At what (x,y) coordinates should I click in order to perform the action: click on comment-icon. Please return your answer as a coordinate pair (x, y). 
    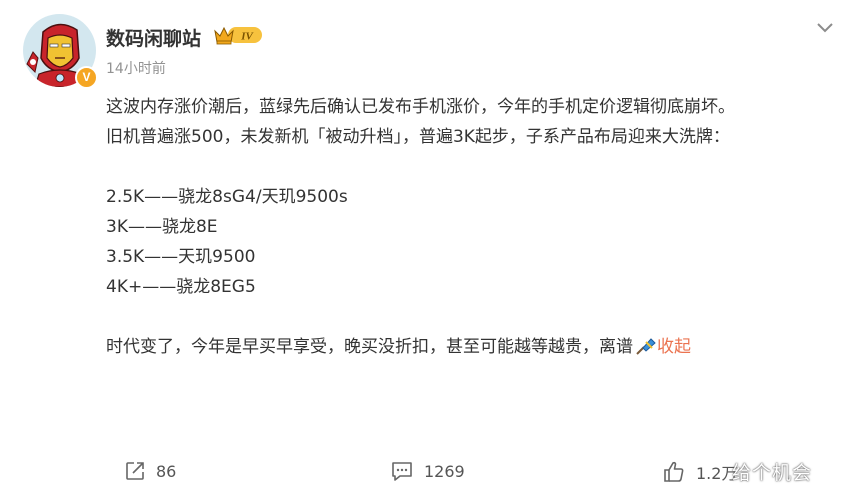
    Looking at the image, I should click on (402, 471).